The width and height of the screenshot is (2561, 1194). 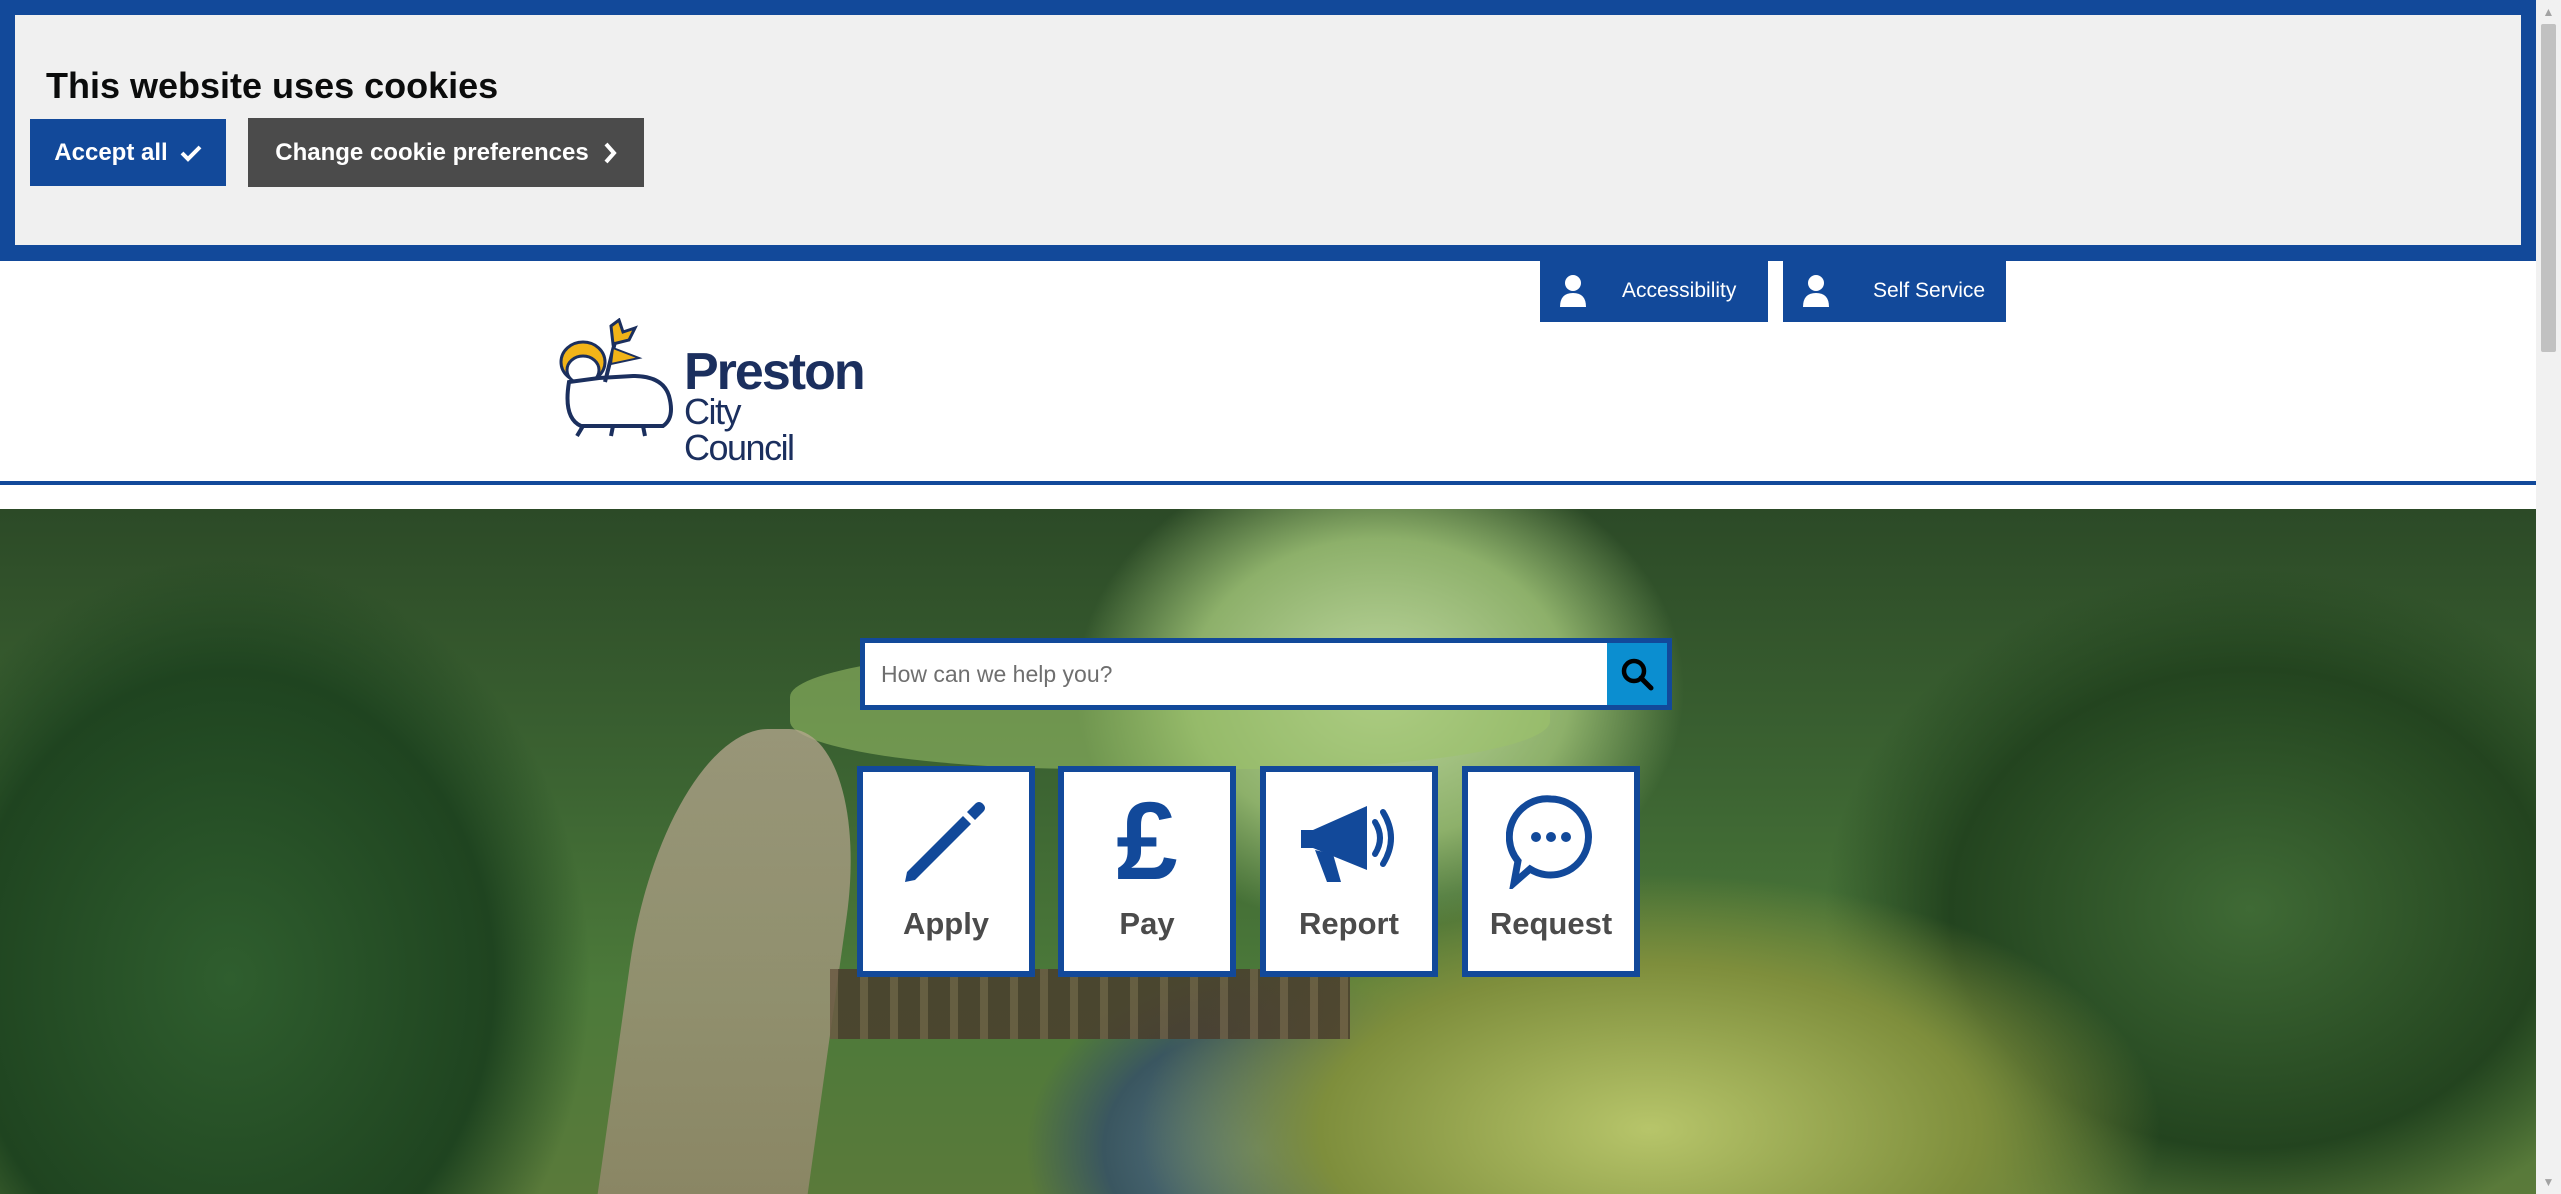 I want to click on report-tile: Report, so click(x=1349, y=871).